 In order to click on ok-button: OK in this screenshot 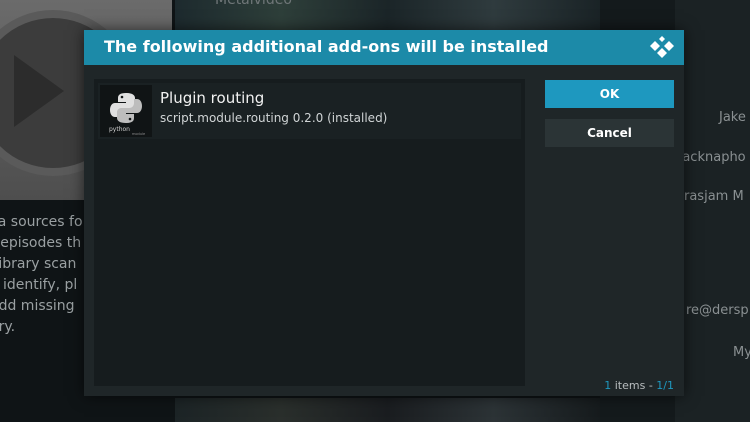, I will do `click(609, 94)`.